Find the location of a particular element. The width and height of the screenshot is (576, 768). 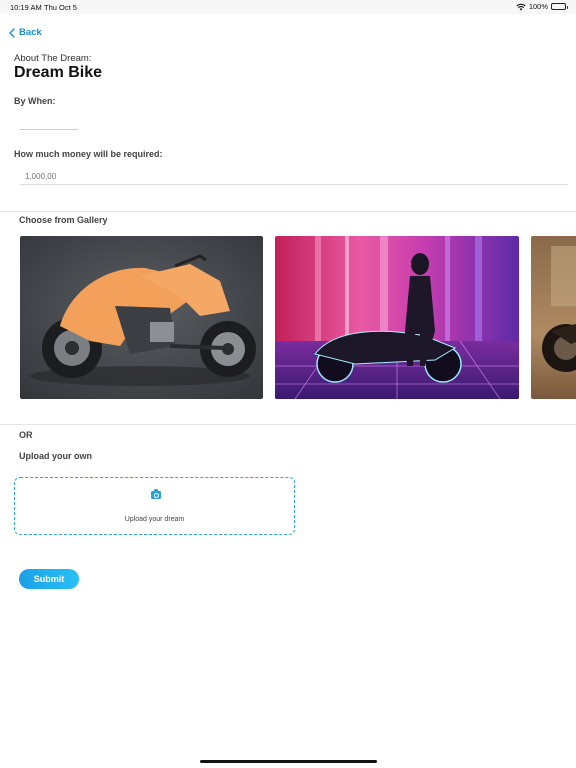

about-label: About The Dream: is located at coordinates (53, 58).